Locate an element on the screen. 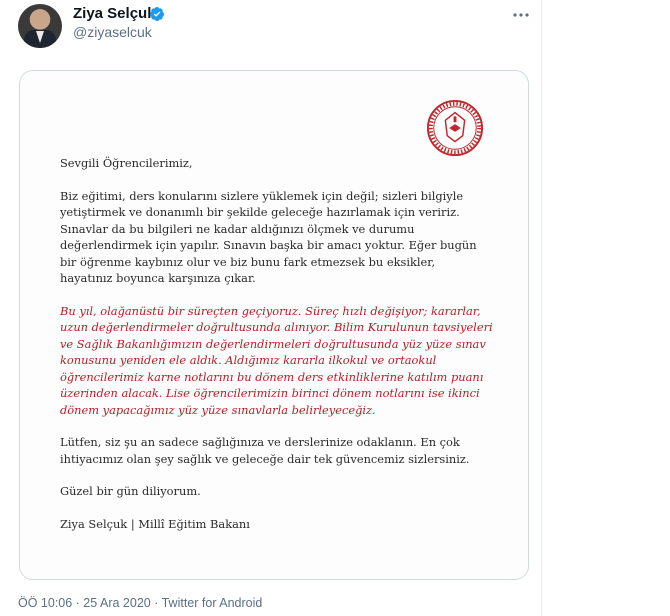 The image size is (670, 616). letter-greeting: Sevgili Öğrencilerimiz, is located at coordinates (126, 163).